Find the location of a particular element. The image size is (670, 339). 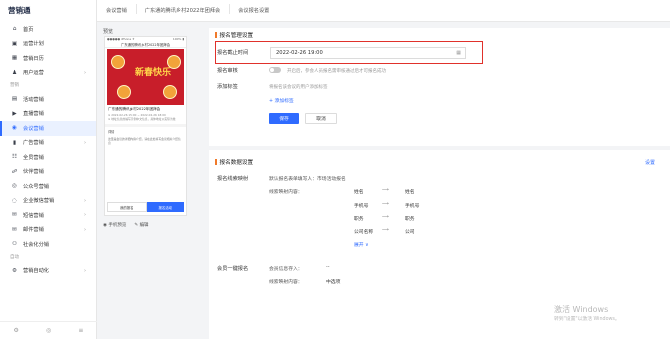

event-title: 广东通的腾讯乡村2022年团拜会 is located at coordinates (134, 109).